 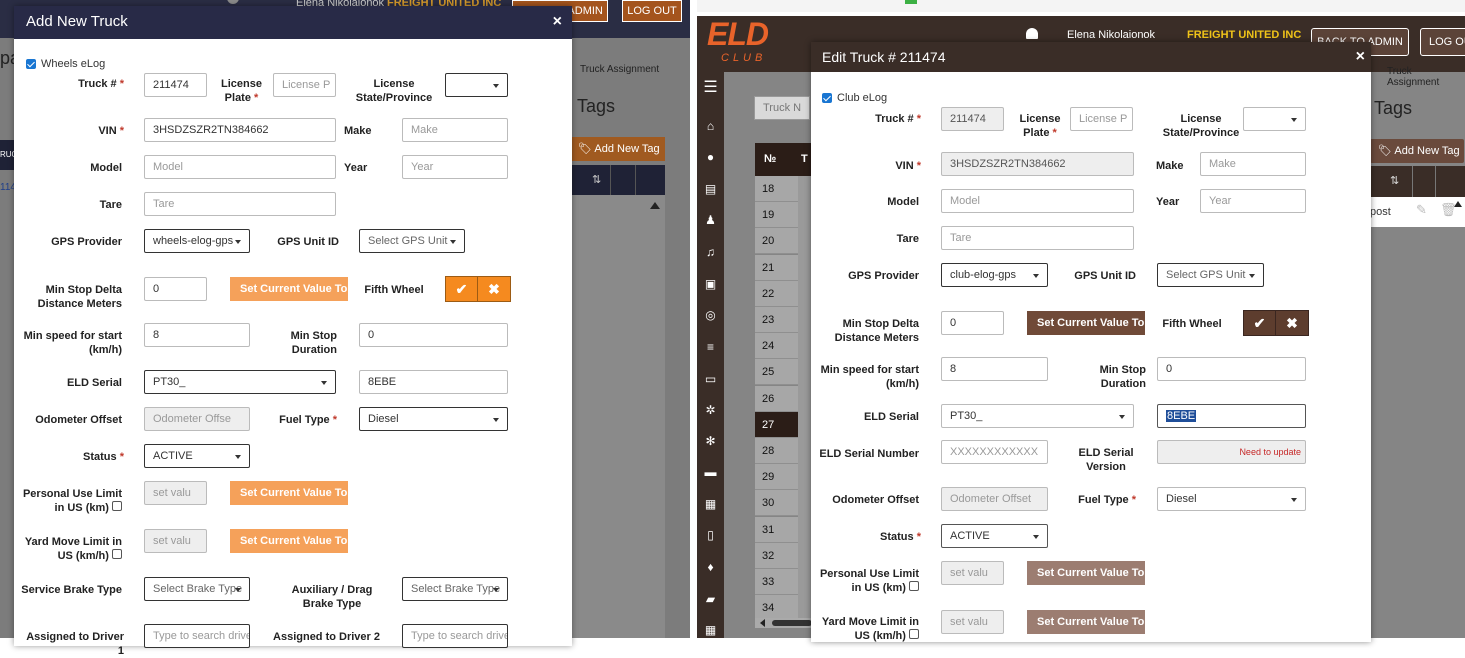 What do you see at coordinates (433, 335) in the screenshot?
I see `min-stop-duration-input: 0` at bounding box center [433, 335].